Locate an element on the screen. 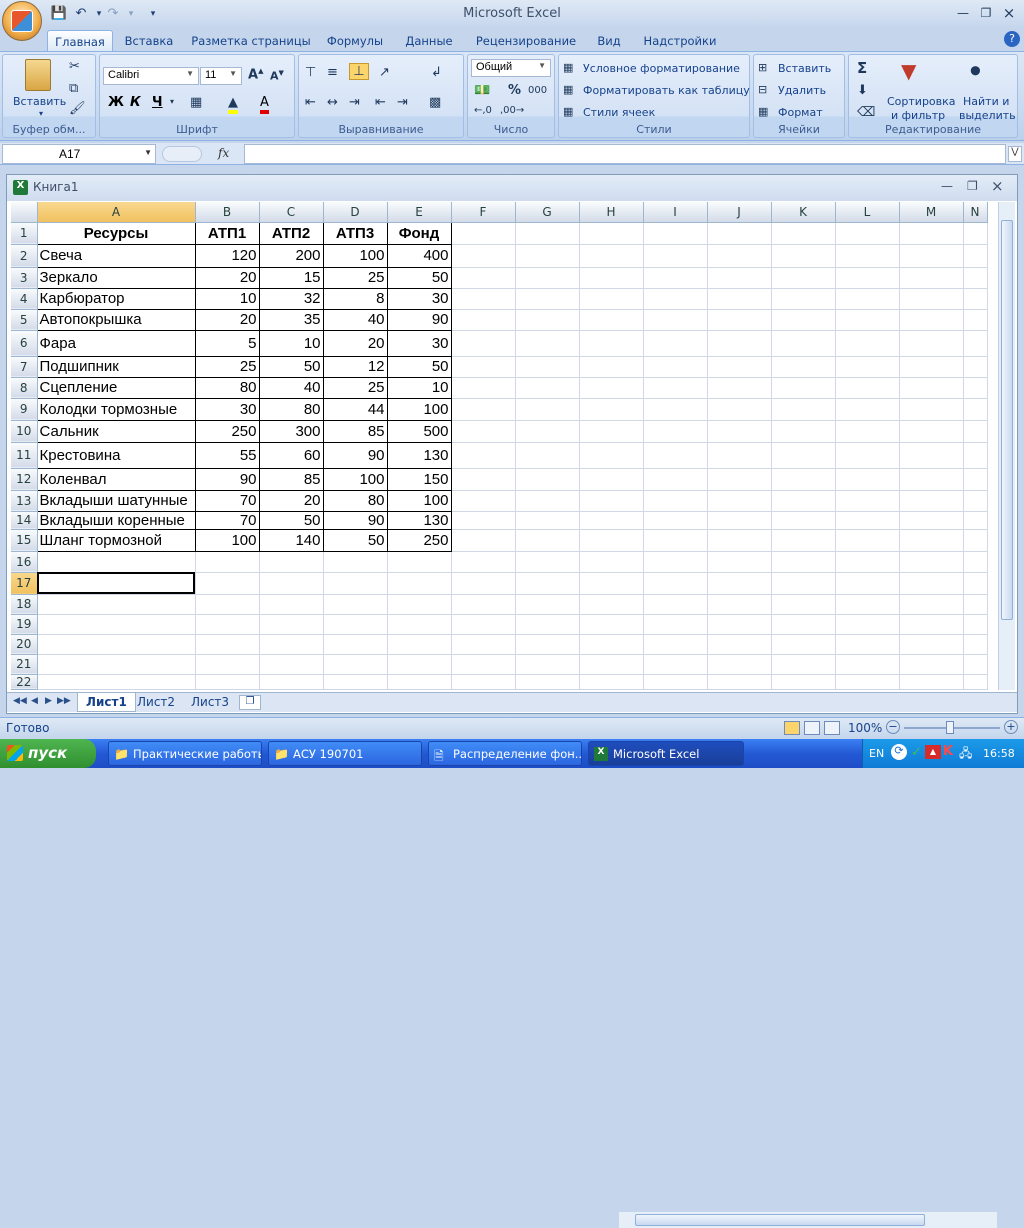 This screenshot has width=1024, height=1228. taskbar-item-asu: 📁 АСУ 190701 is located at coordinates (345, 753).